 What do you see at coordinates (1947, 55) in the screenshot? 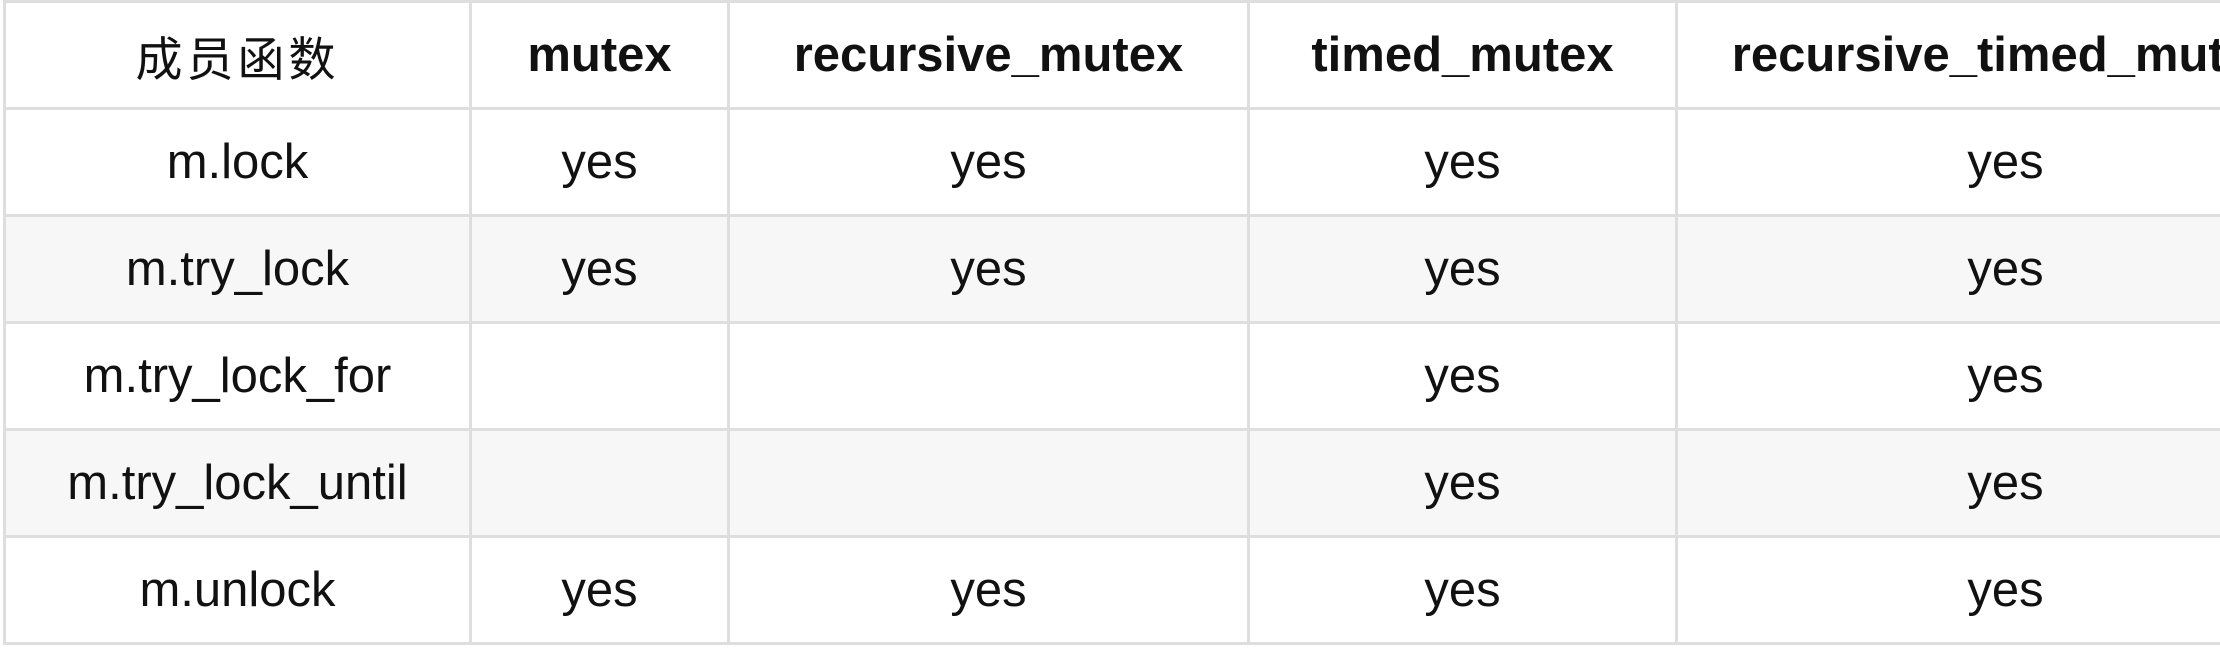
I see `header-recursive-timed-mutex: recursive_timed_mutex` at bounding box center [1947, 55].